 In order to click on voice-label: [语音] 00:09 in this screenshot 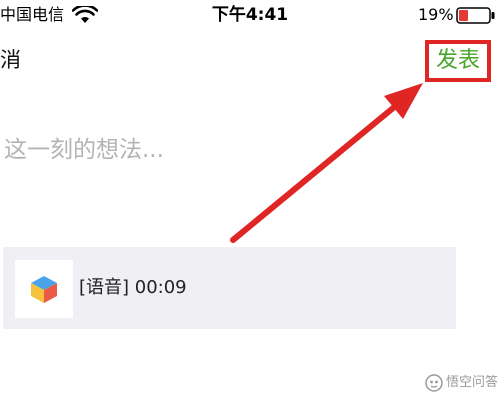, I will do `click(133, 287)`.